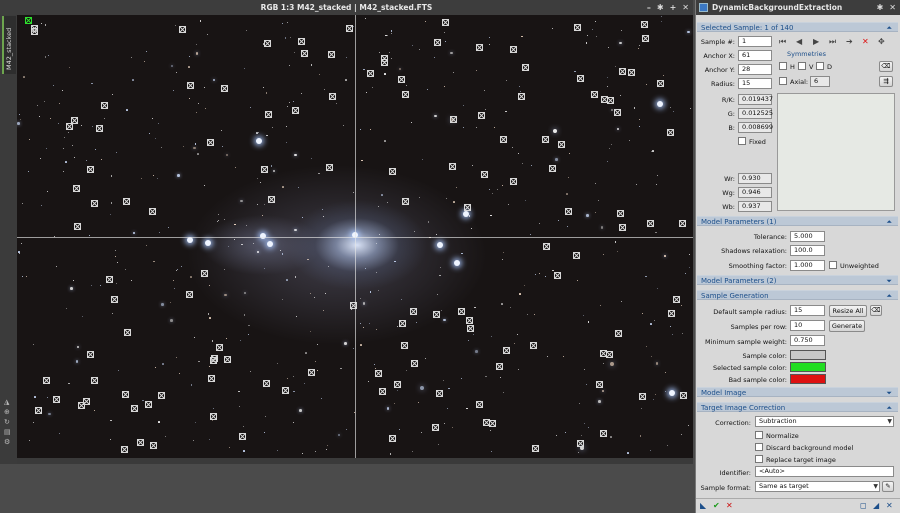  I want to click on selected-sample-marker, so click(28, 20).